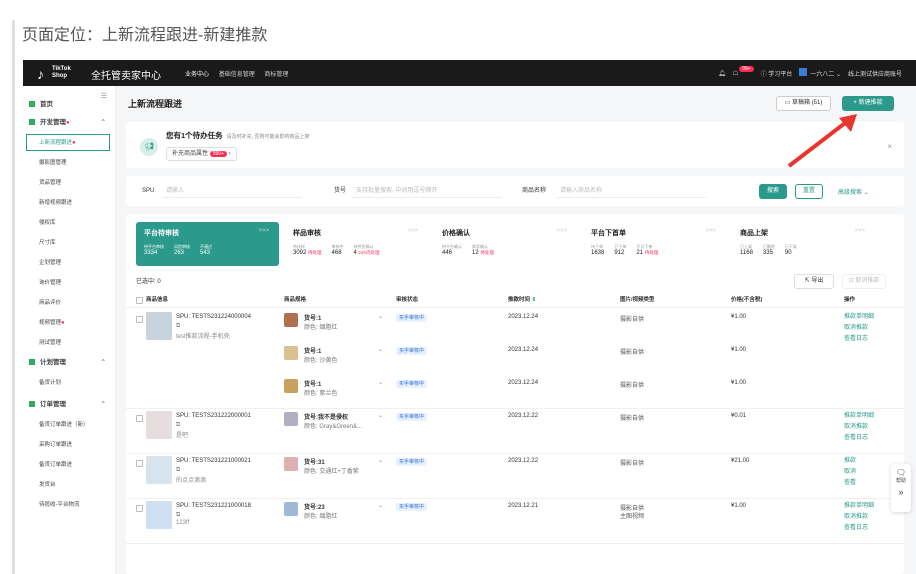 This screenshot has width=916, height=574. I want to click on sidebar-item-3: 摄影图管理, so click(69, 163).